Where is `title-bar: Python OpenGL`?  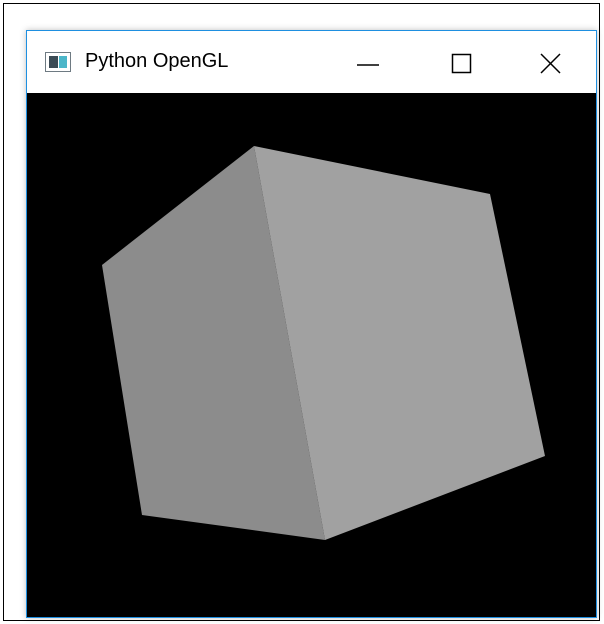
title-bar: Python OpenGL is located at coordinates (311, 62).